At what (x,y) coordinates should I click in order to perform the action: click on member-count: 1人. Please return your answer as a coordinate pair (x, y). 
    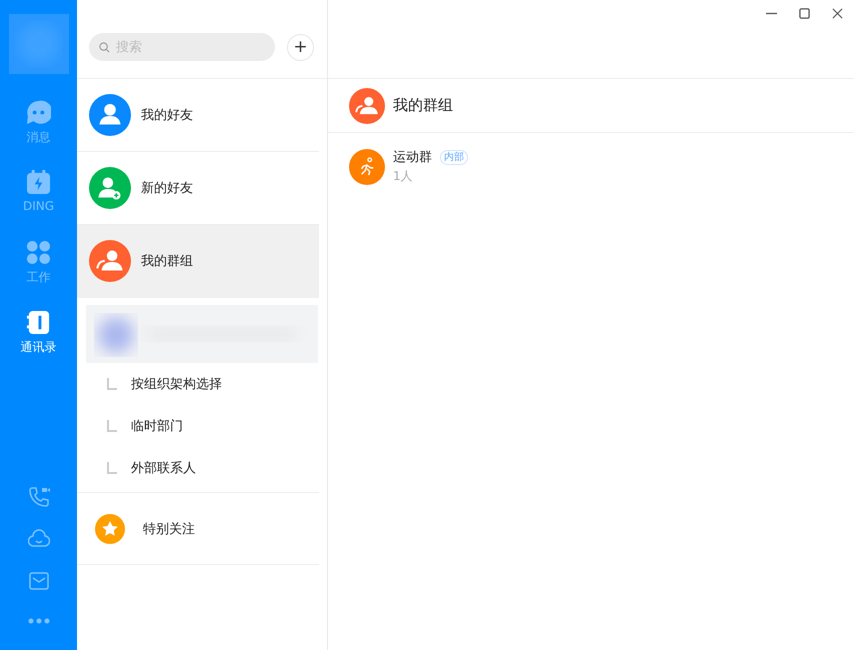
    Looking at the image, I should click on (403, 176).